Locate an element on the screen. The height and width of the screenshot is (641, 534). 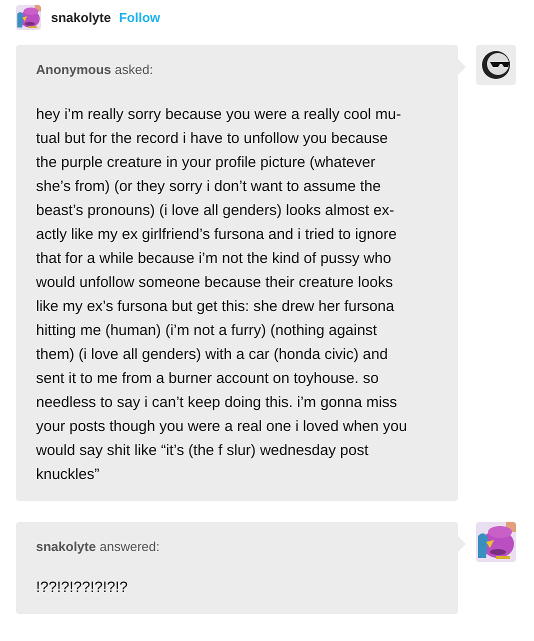
author-name: Anonymous is located at coordinates (74, 69).